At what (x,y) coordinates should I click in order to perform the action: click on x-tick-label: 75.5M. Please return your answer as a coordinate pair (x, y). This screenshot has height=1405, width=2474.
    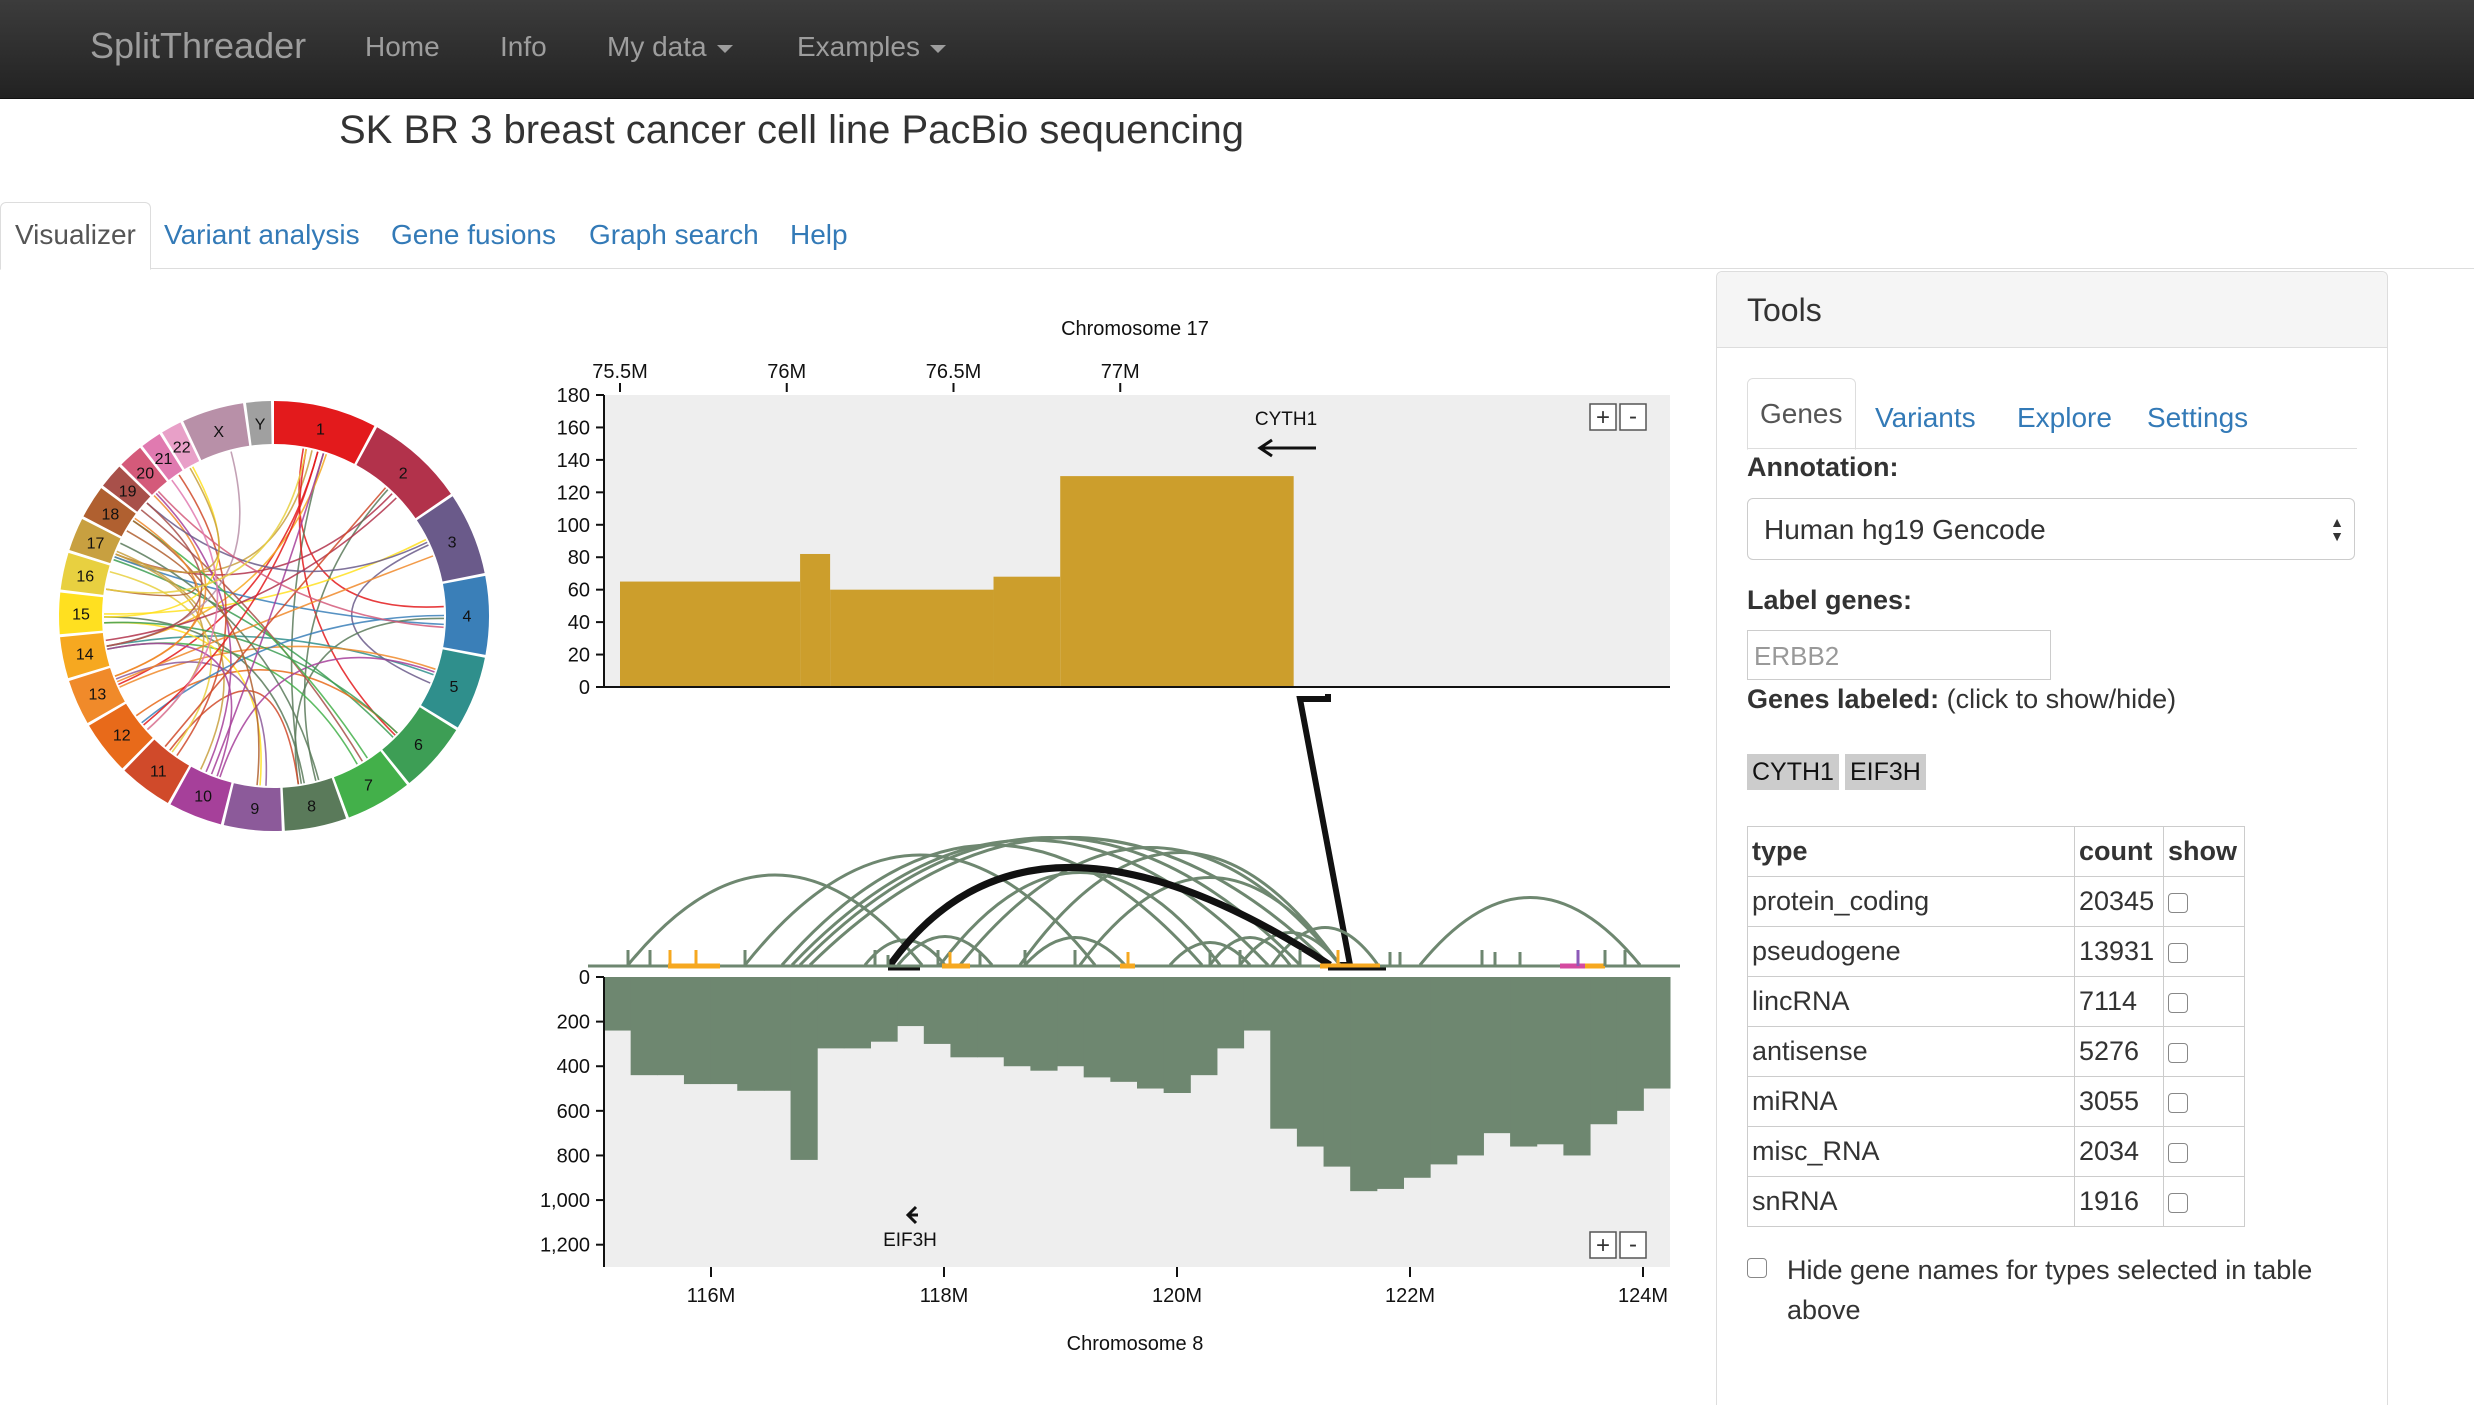
    Looking at the image, I should click on (620, 372).